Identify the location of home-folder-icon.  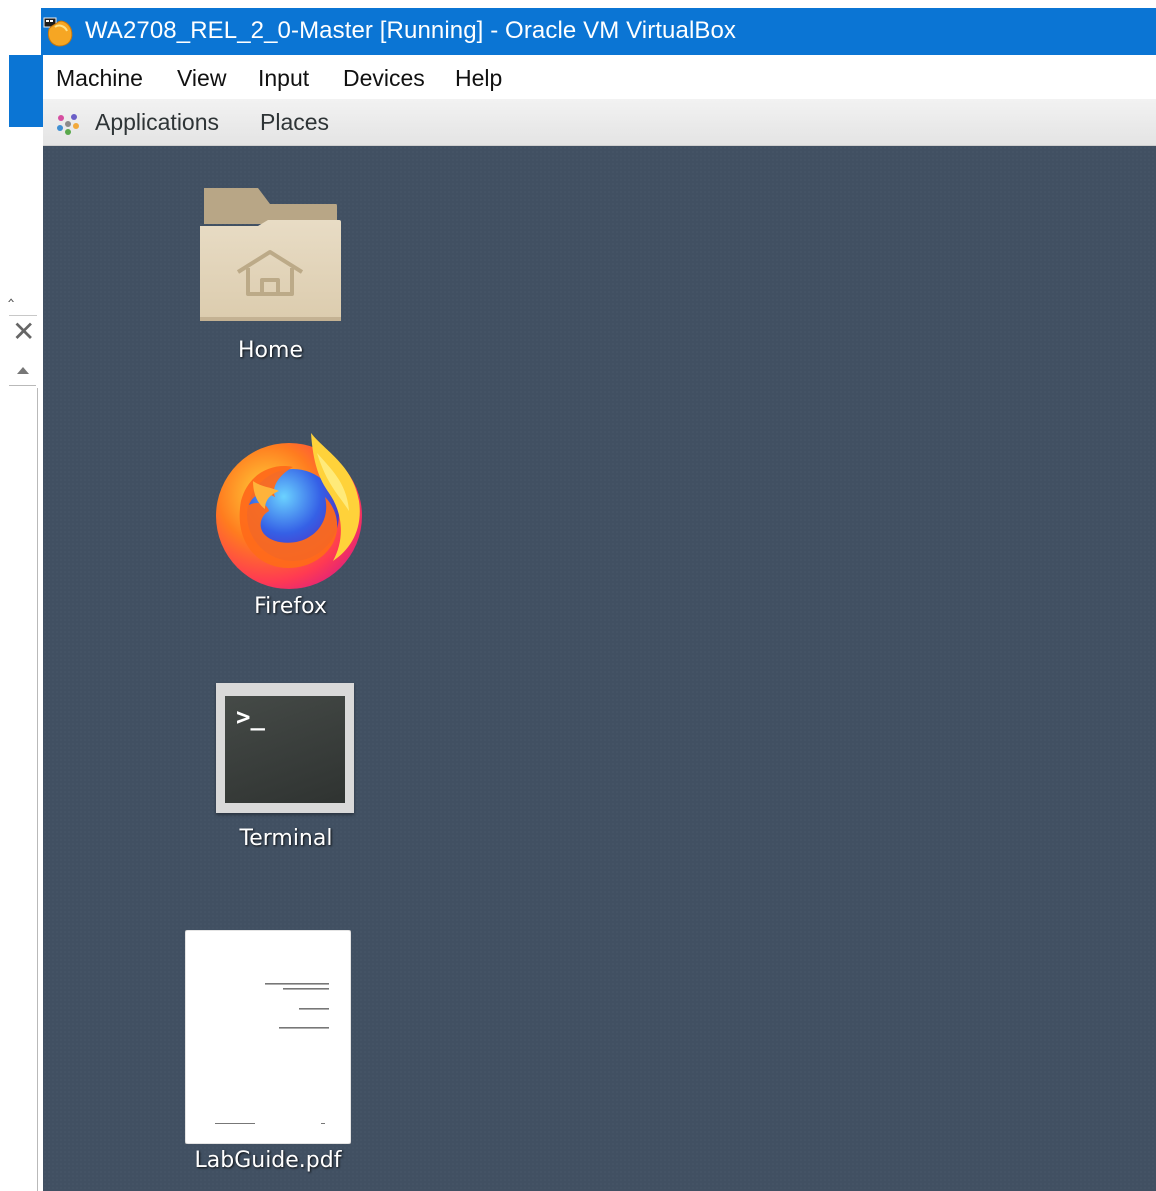
(270, 254).